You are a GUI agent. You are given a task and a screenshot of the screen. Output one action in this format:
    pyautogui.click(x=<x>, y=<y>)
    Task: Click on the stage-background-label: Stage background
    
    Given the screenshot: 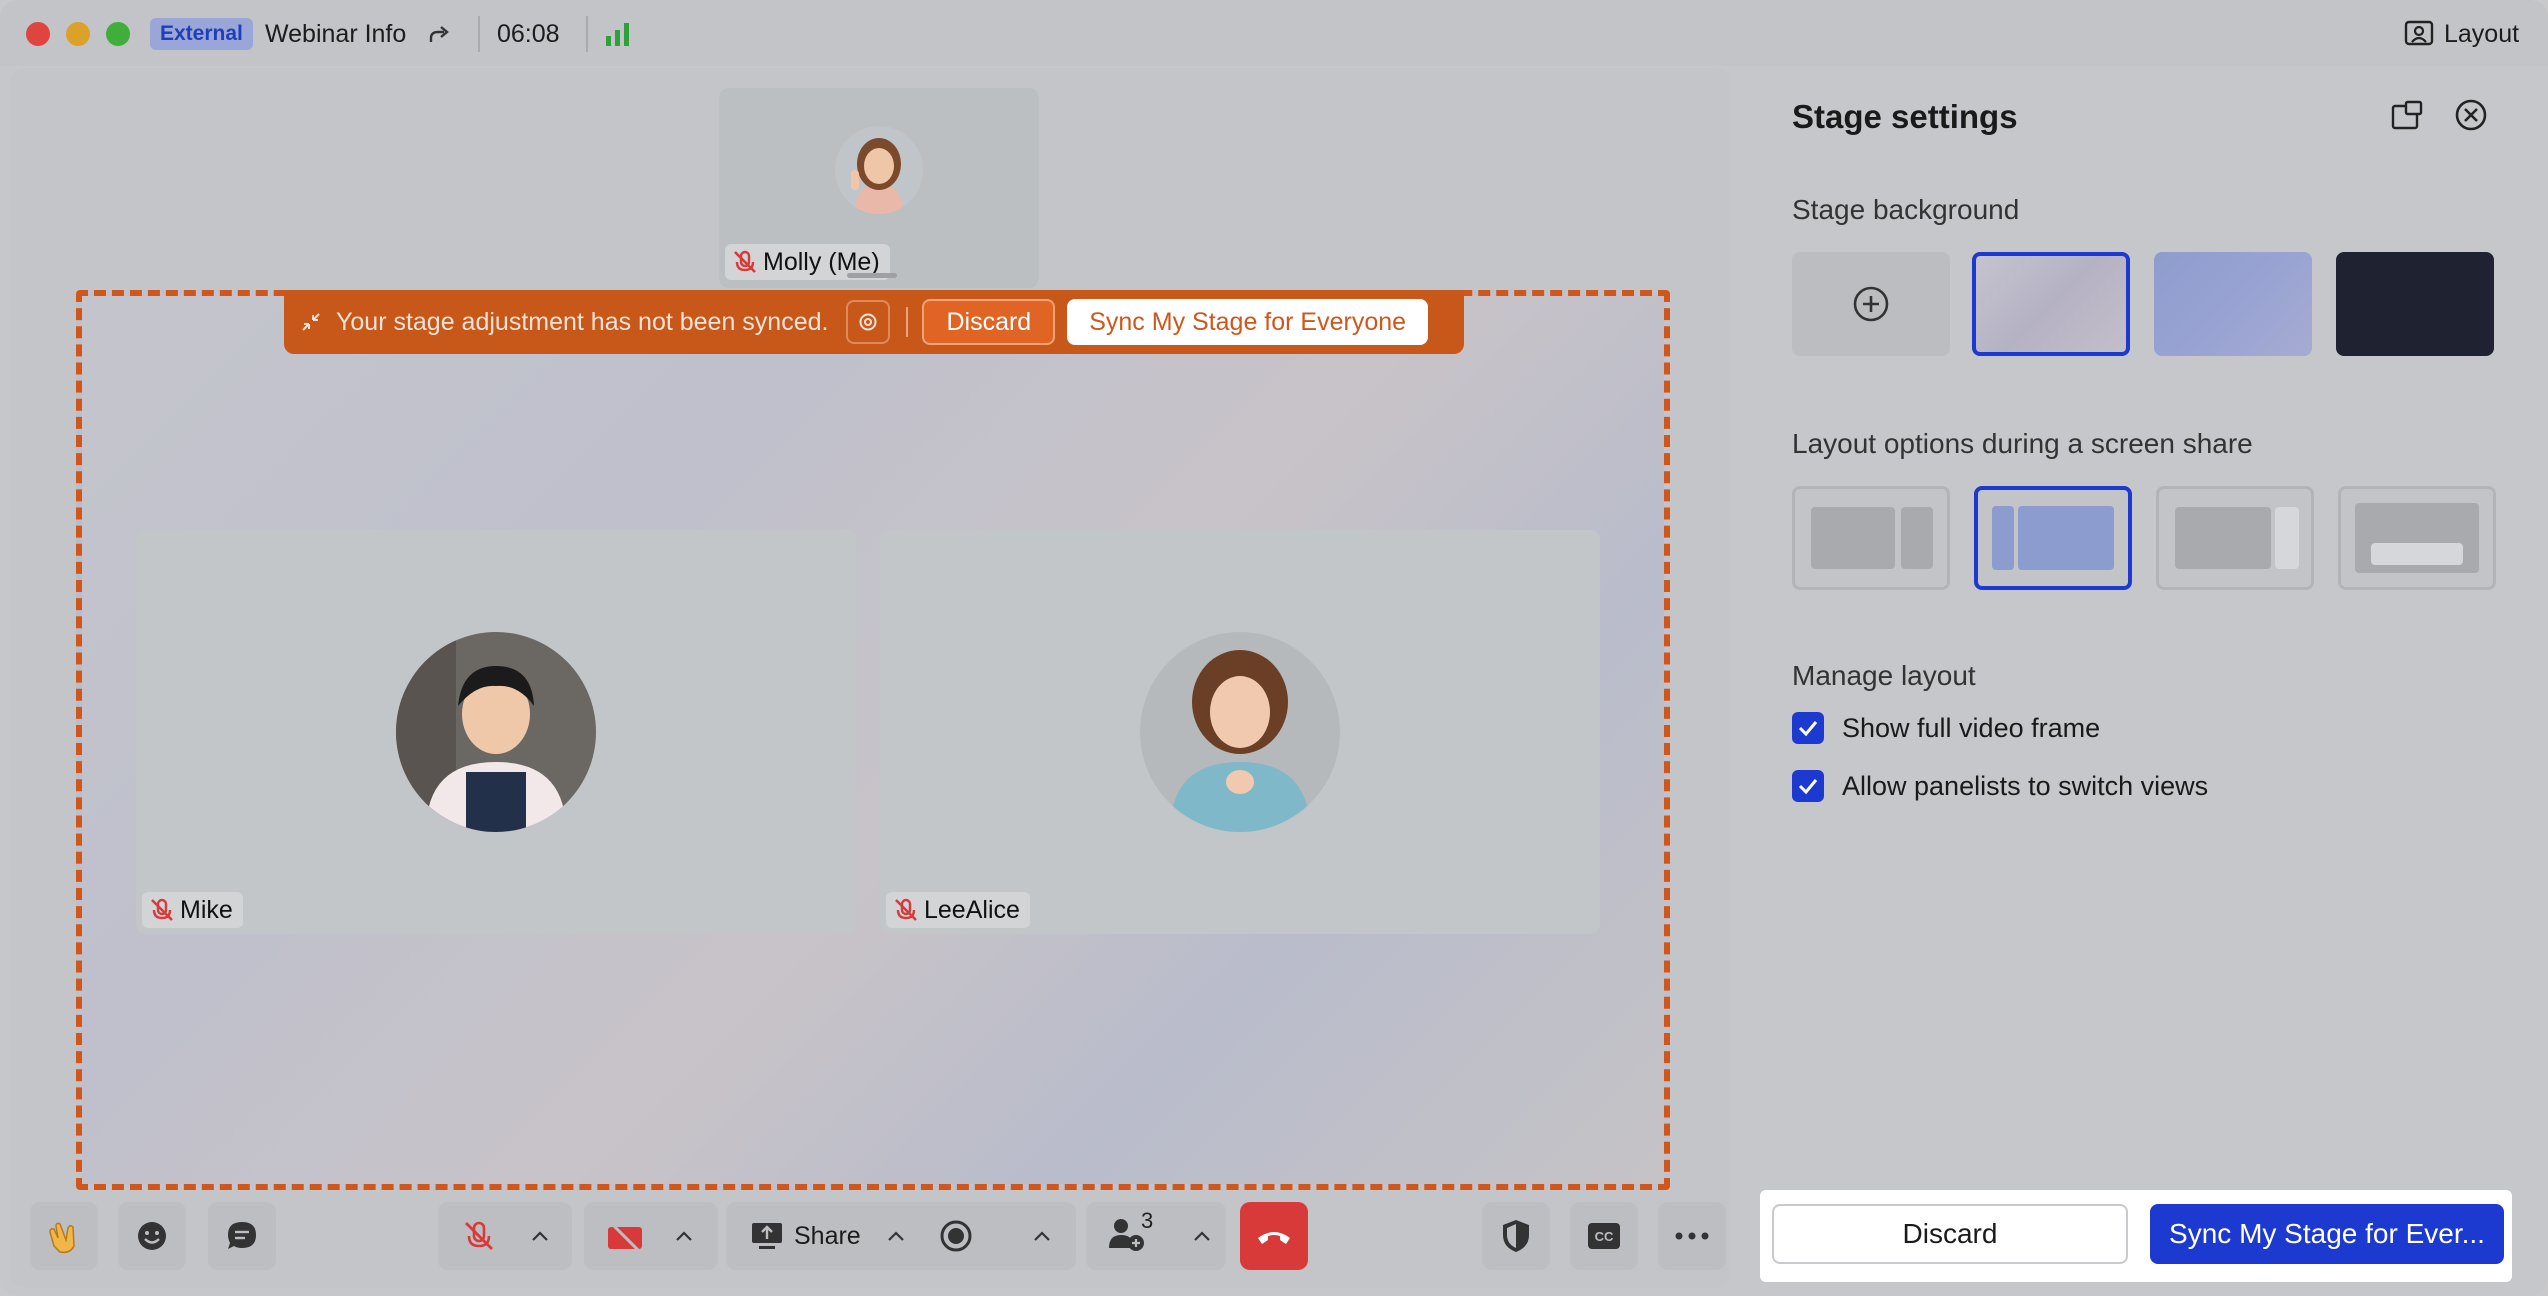 What is the action you would take?
    pyautogui.click(x=1906, y=209)
    